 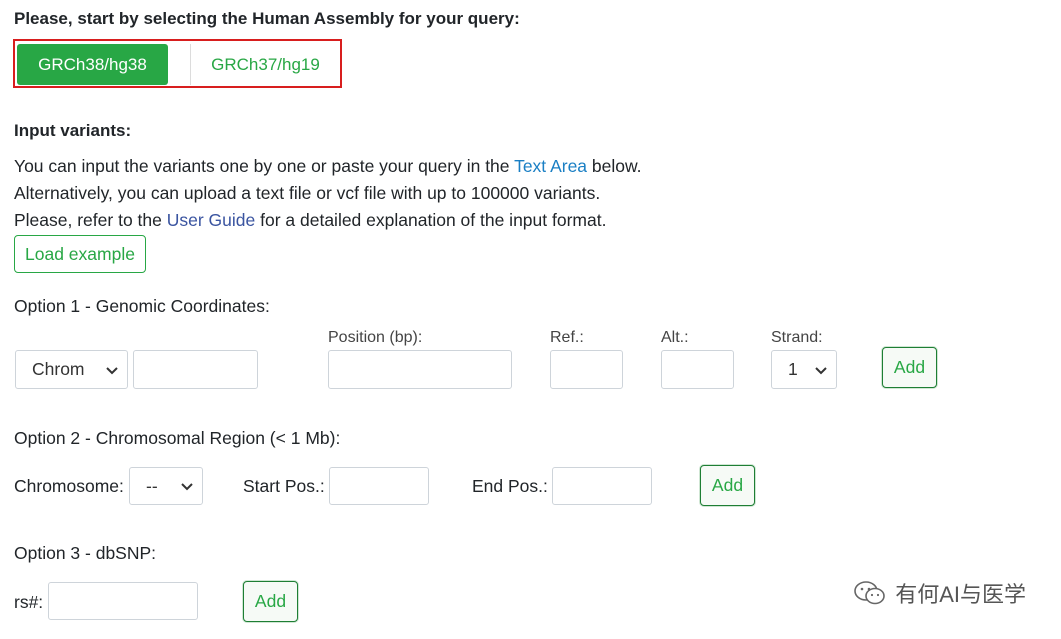 I want to click on input-variants-heading: Input variants:, so click(x=73, y=130).